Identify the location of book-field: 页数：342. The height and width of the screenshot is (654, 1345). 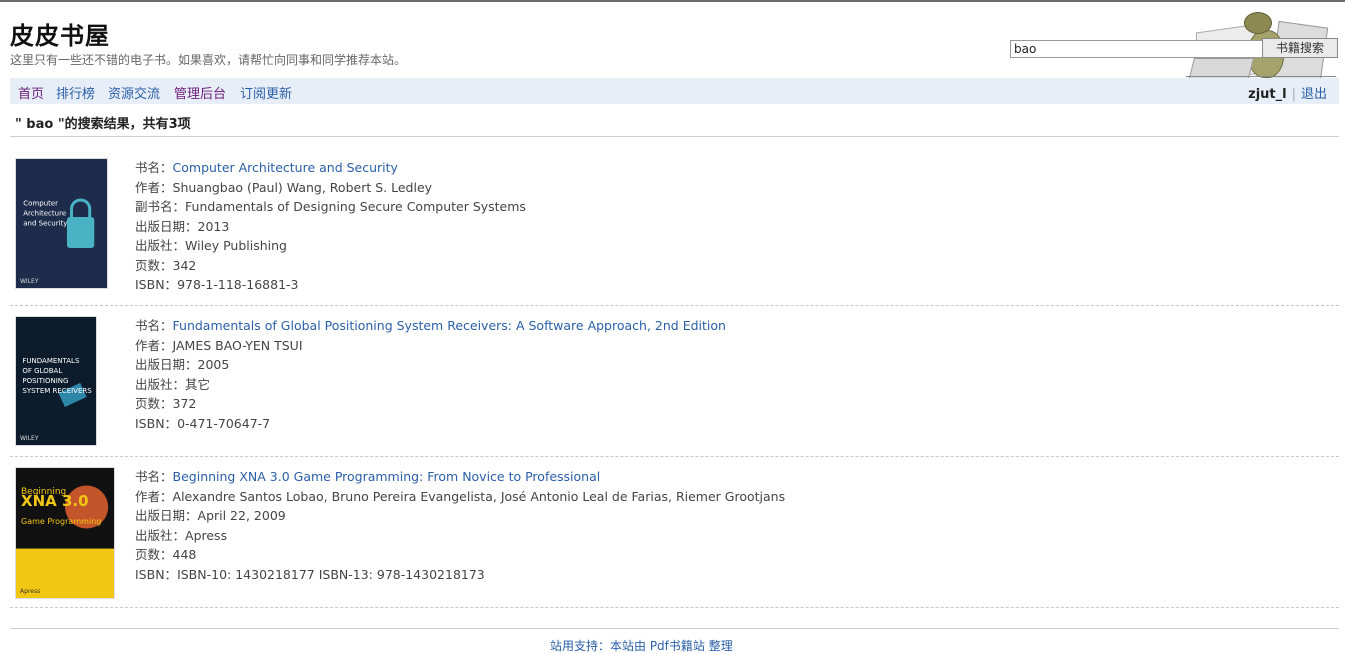
(330, 266).